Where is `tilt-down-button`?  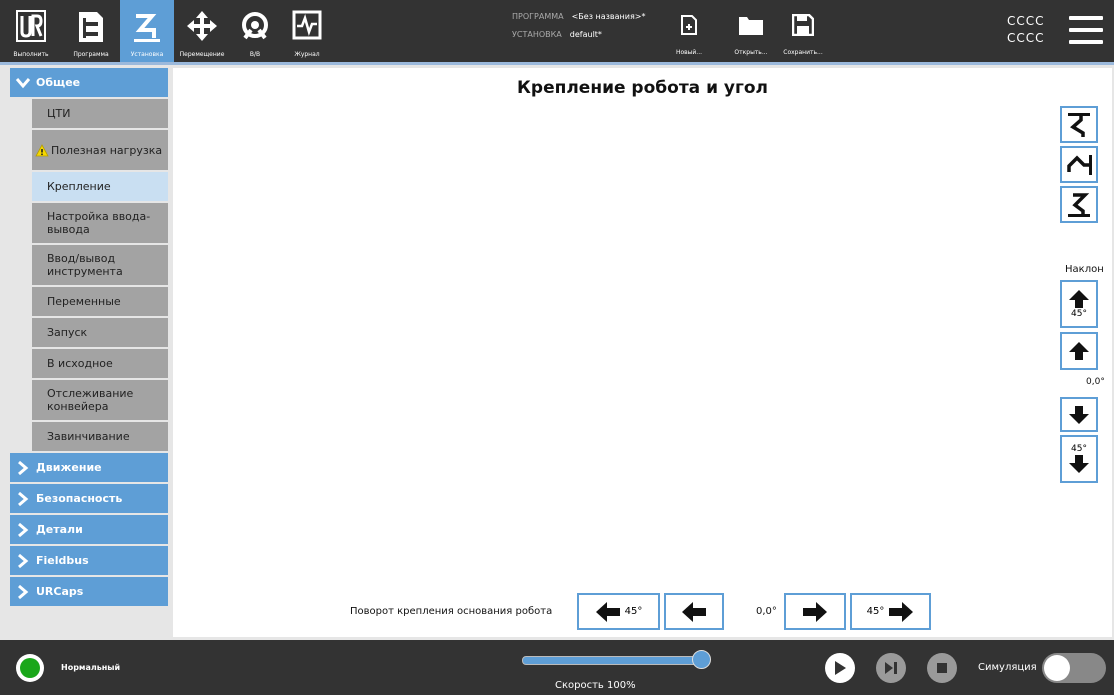 tilt-down-button is located at coordinates (1079, 414).